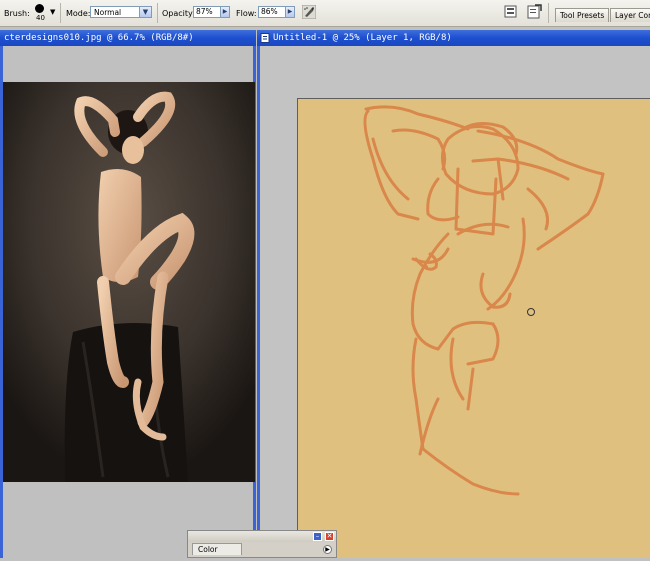 This screenshot has width=650, height=561. Describe the element at coordinates (362, 38) in the screenshot. I see `document-title: Untitled-1 @ 25% (Layer 1, RGB/8)` at that location.